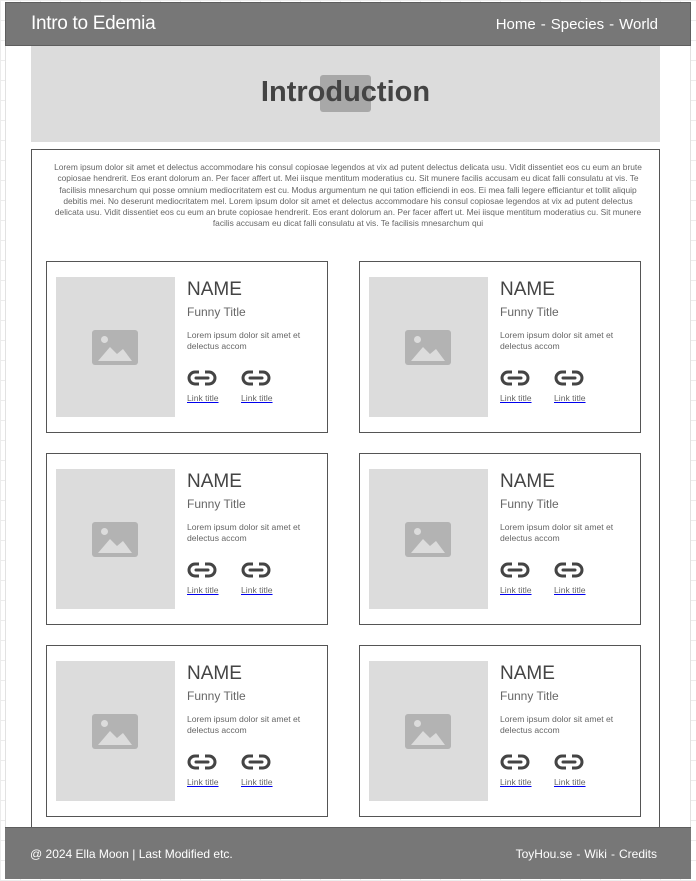  Describe the element at coordinates (131, 853) in the screenshot. I see `footer-credit: @ 2024 Ella Moon | Last Modified etc.` at that location.